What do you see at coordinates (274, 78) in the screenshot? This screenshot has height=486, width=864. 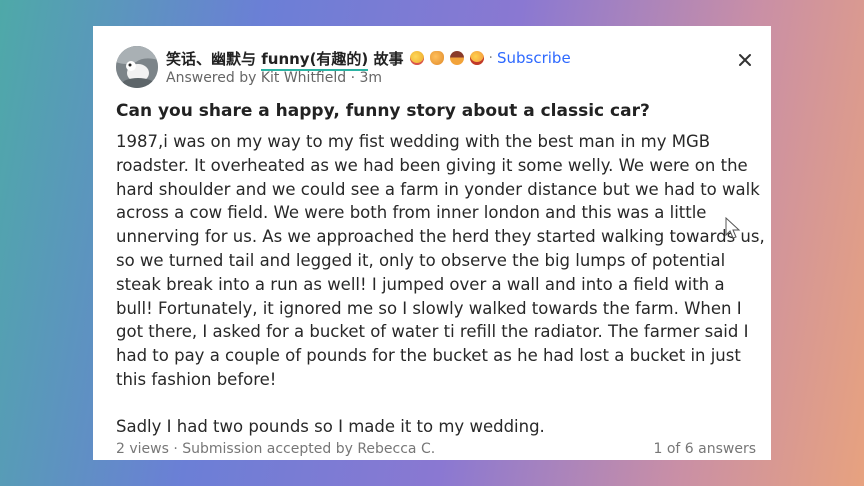 I see `answer-meta: Answered by Kit Whitfield · 3m` at bounding box center [274, 78].